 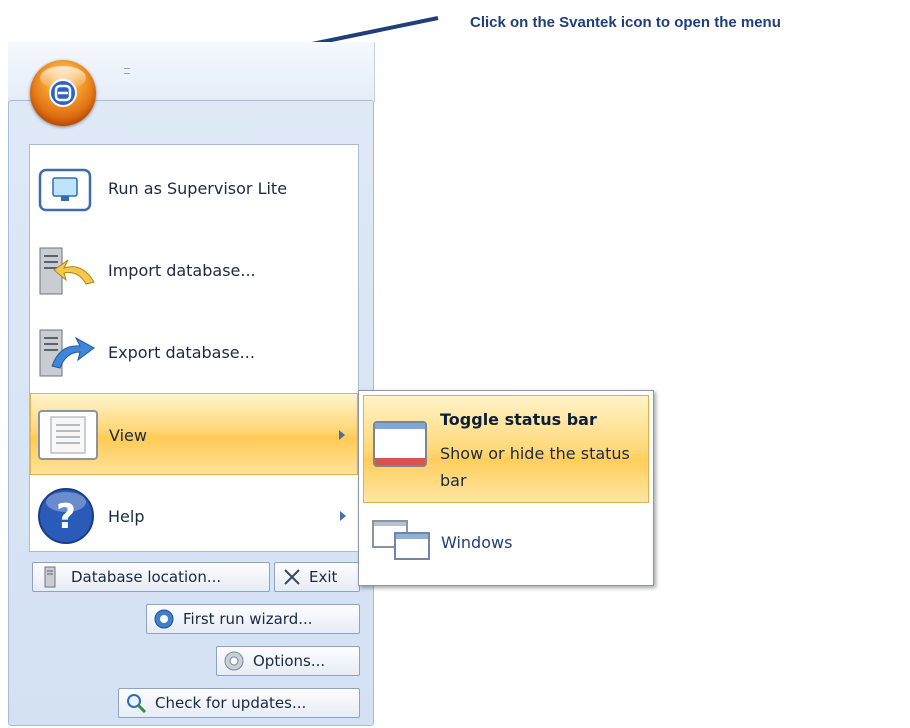 What do you see at coordinates (65, 190) in the screenshot?
I see `monitor-icon` at bounding box center [65, 190].